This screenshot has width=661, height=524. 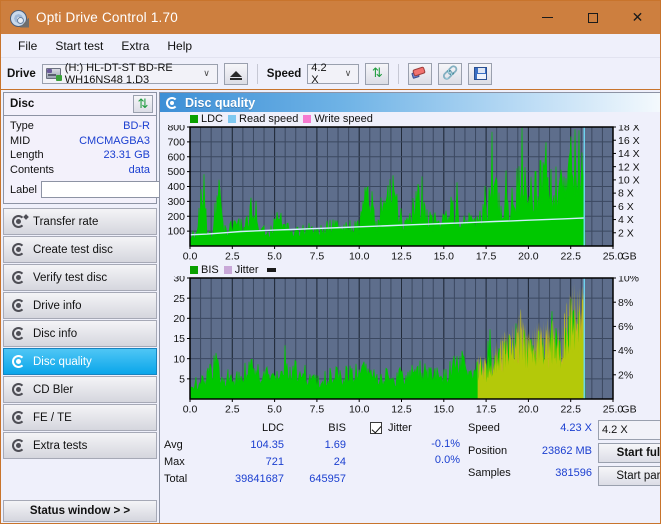 I want to click on disc-row-value: BD-R, so click(x=136, y=126).